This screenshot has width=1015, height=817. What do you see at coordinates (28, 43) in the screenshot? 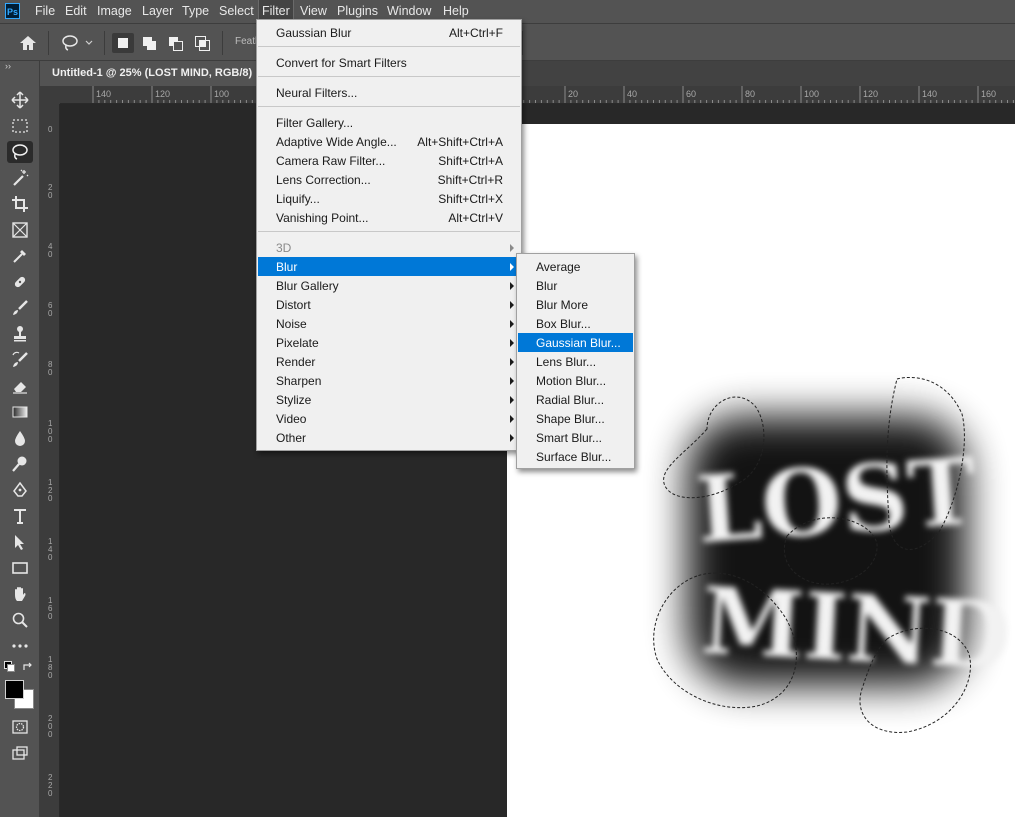
I see `home-icon` at bounding box center [28, 43].